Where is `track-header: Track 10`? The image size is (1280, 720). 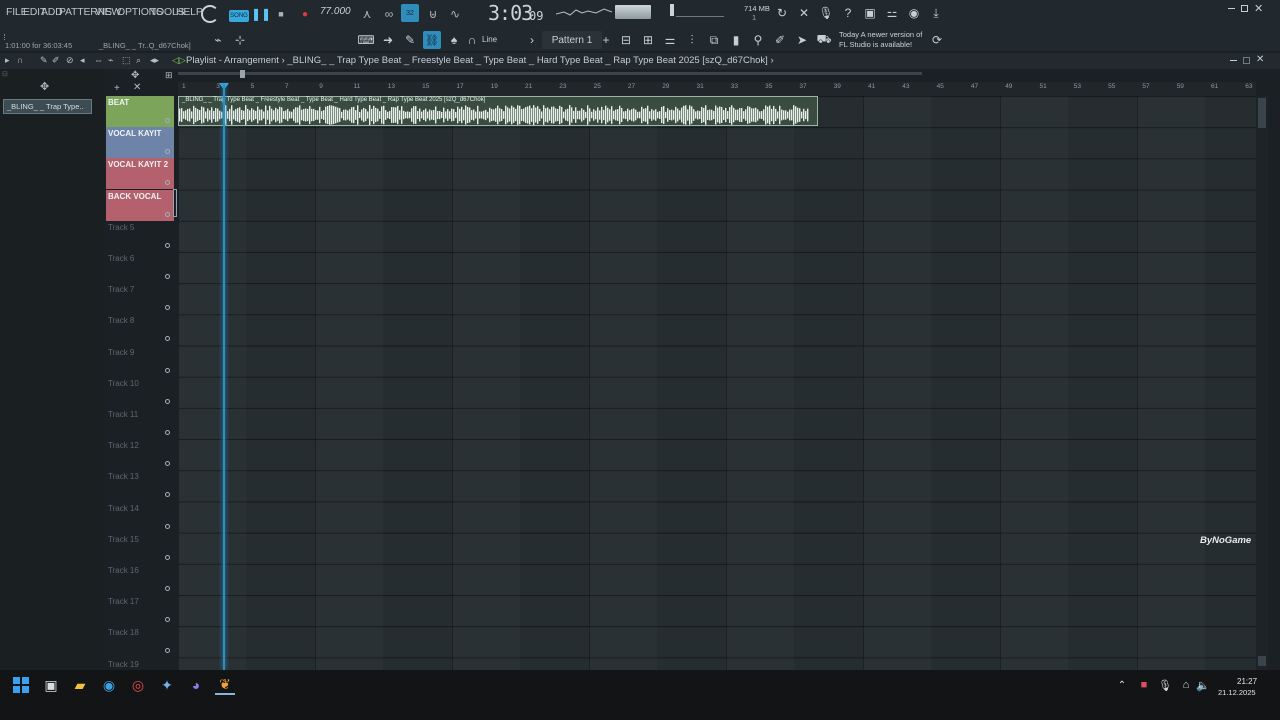 track-header: Track 10 is located at coordinates (140, 392).